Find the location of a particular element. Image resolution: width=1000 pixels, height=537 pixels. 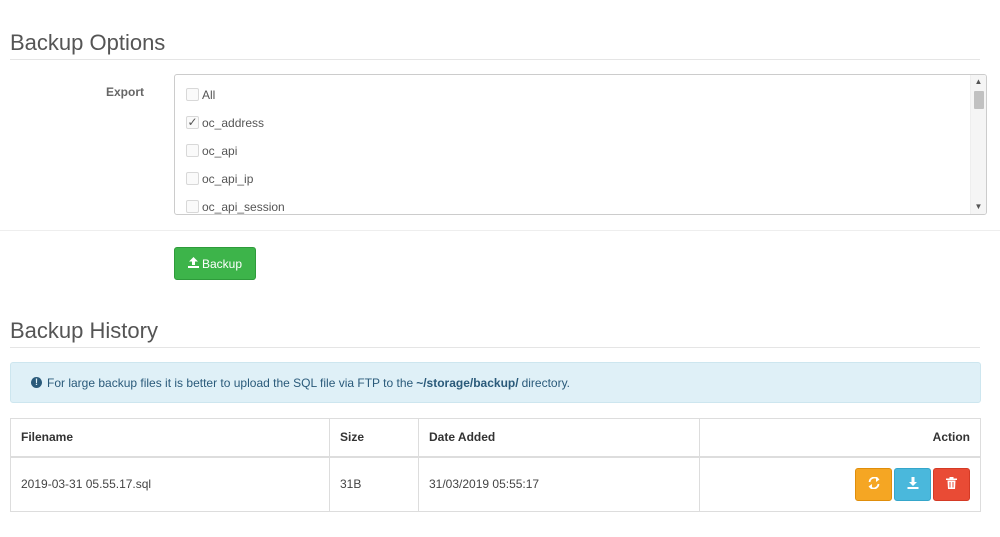

column-header-filename: Filename is located at coordinates (170, 438).